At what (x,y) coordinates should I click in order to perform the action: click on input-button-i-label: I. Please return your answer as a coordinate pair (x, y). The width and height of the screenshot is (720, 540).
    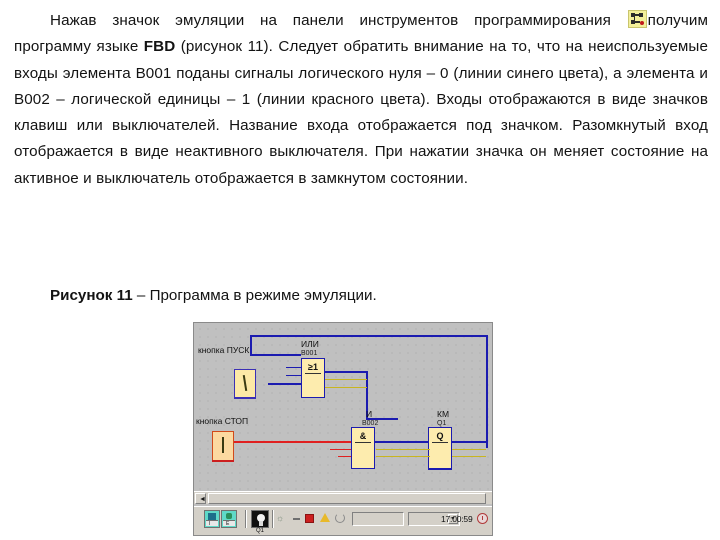
    Looking at the image, I should click on (210, 524).